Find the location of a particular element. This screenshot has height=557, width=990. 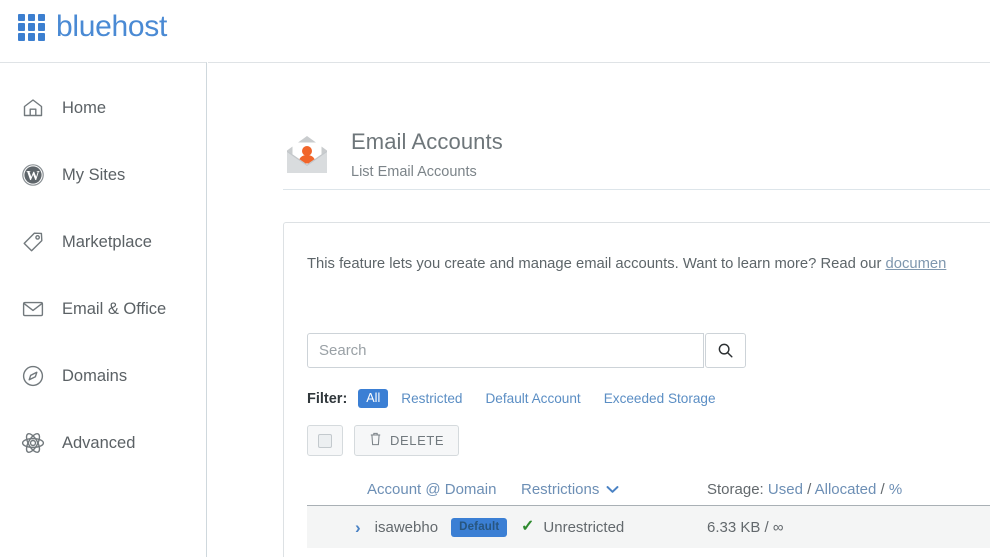

page-header: Email Accounts List Email Accounts is located at coordinates (636, 153).